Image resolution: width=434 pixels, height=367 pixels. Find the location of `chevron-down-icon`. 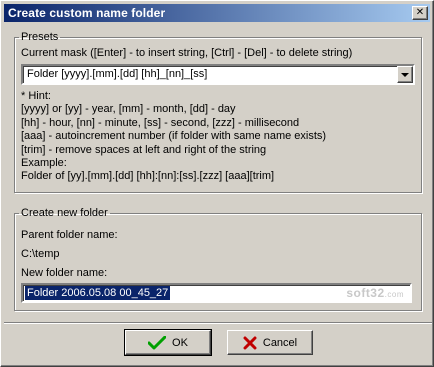

chevron-down-icon is located at coordinates (405, 74).